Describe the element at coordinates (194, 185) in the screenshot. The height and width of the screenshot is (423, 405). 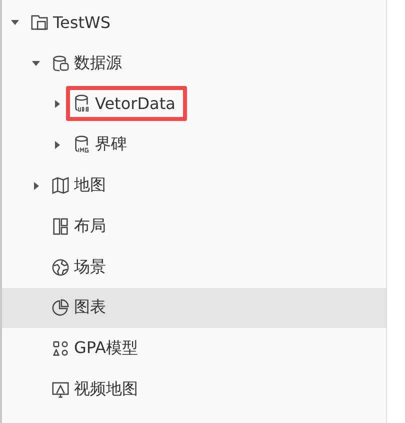
I see `tree-item: 地图` at that location.